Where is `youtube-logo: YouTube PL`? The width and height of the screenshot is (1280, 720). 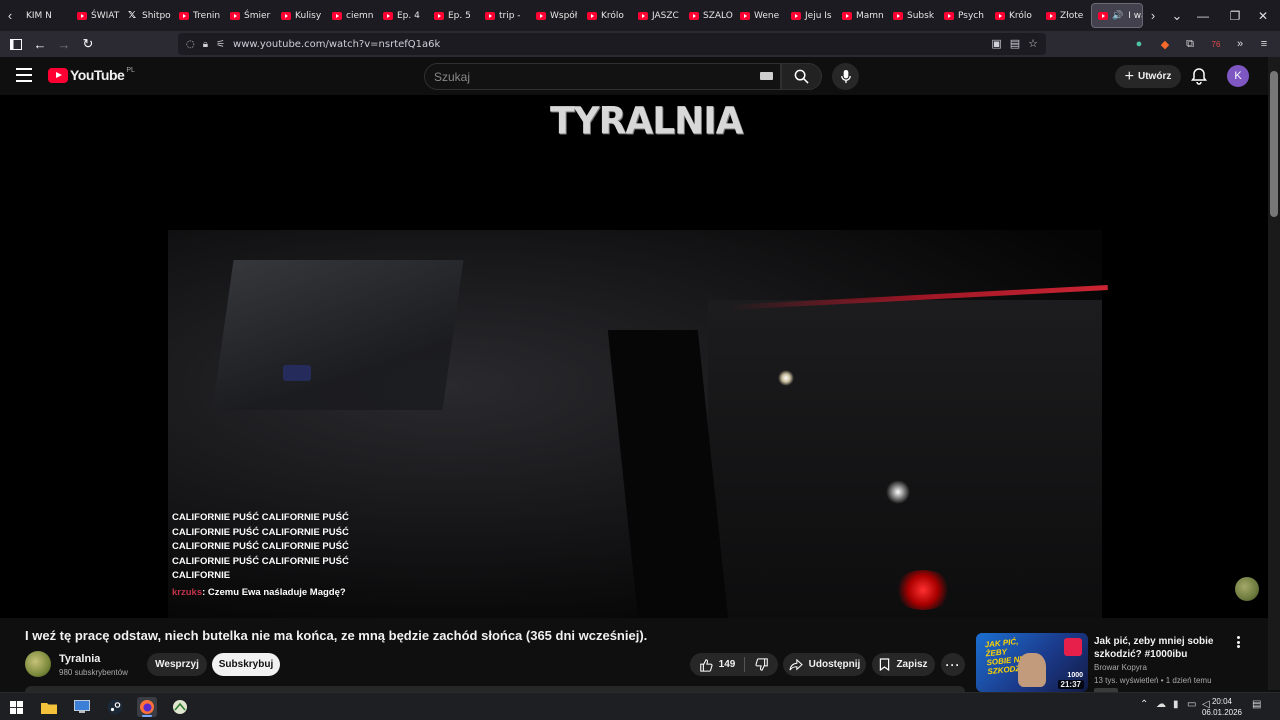
youtube-logo: YouTube PL is located at coordinates (91, 75).